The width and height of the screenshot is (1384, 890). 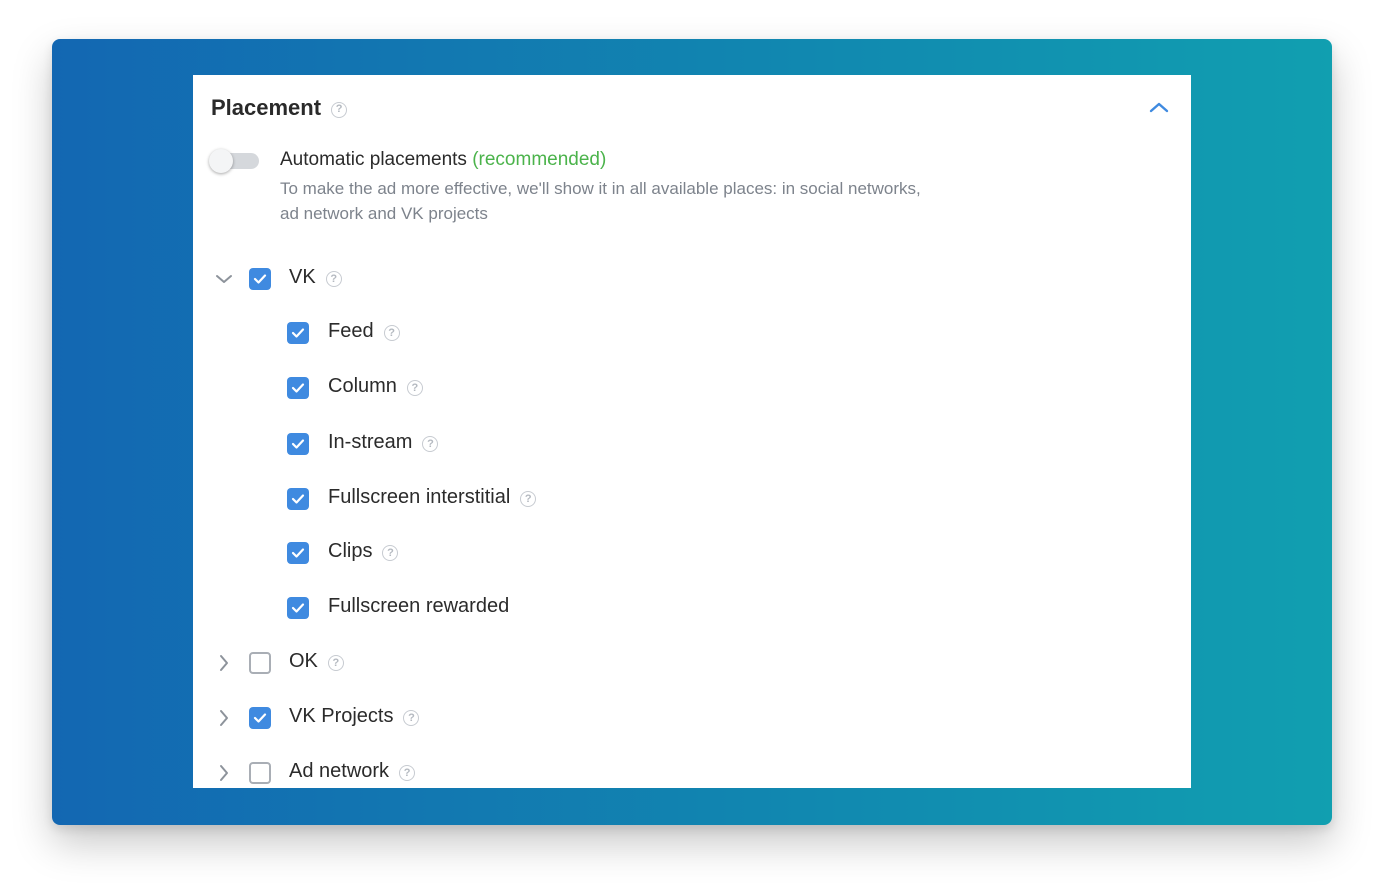 I want to click on child-label-fullscreen-interstitial: Fullscreen interstitial ?, so click(x=432, y=497).